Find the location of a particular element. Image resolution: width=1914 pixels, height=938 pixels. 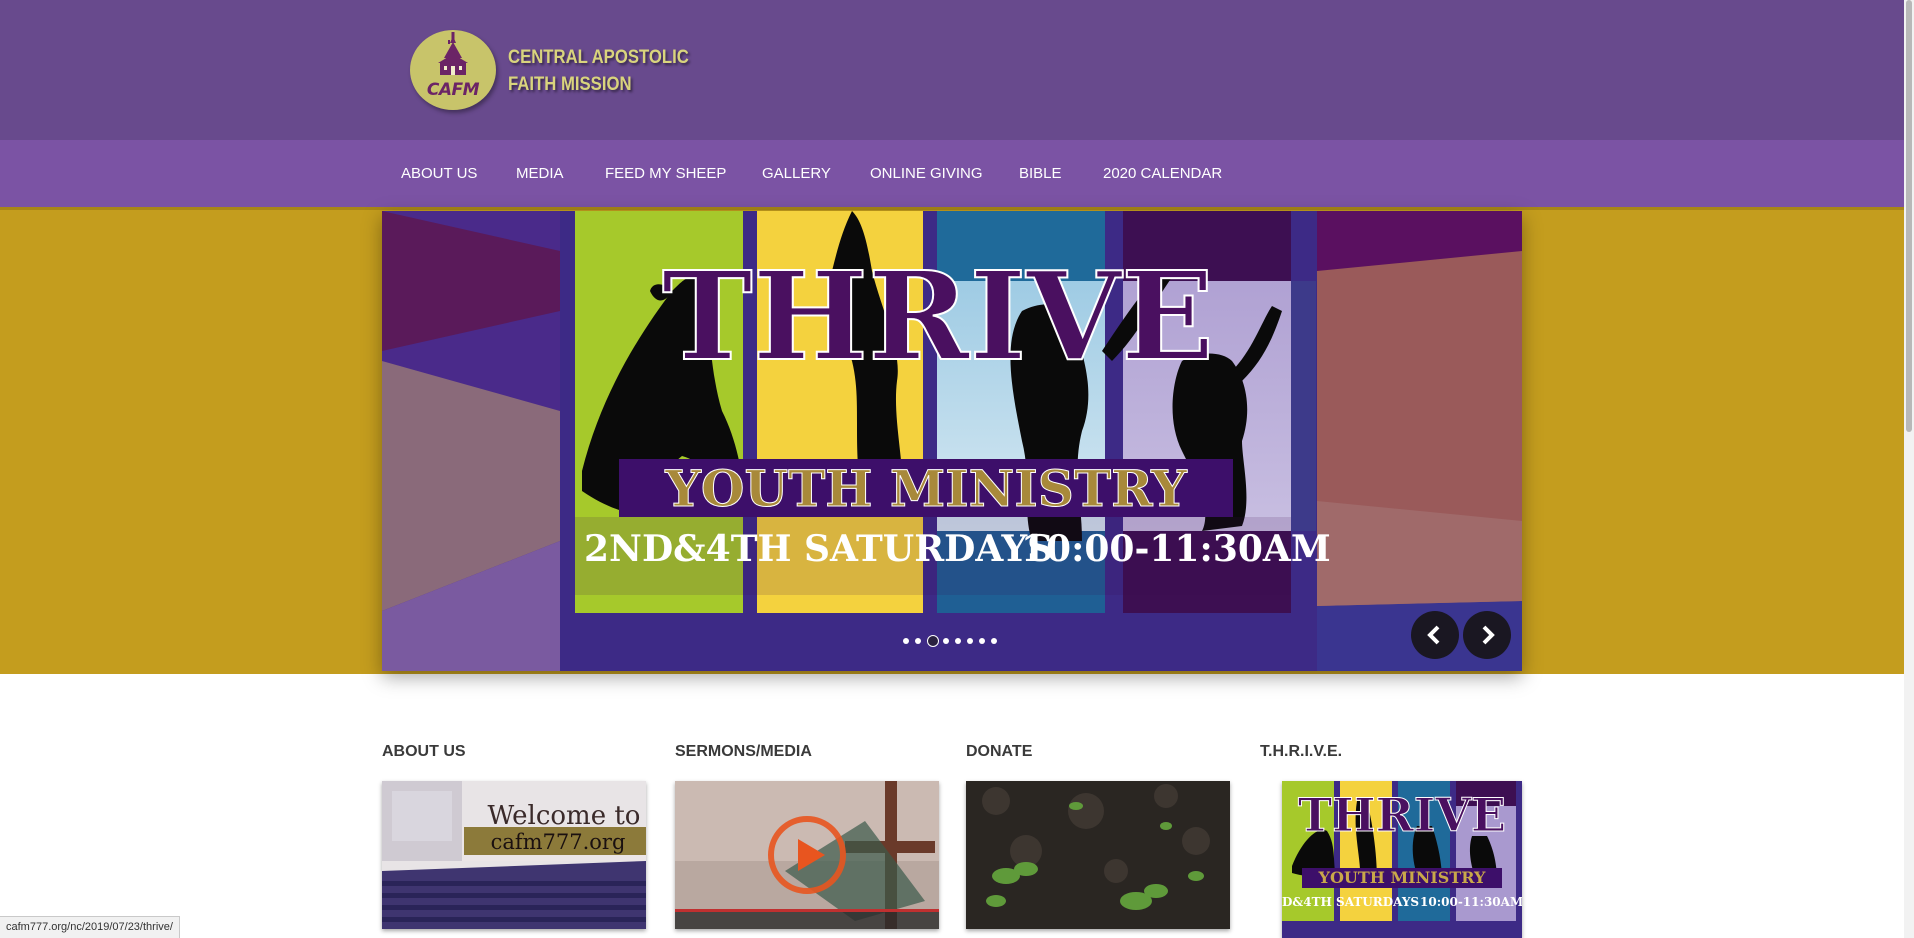

nav-item-about-us: ABOUT US is located at coordinates (439, 173).